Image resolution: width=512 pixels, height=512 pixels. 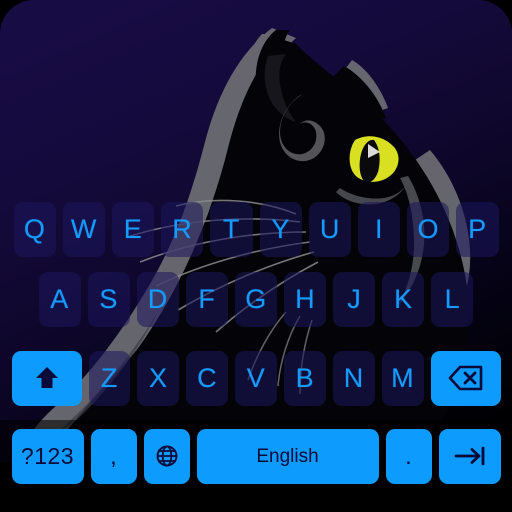 I want to click on key-e: E, so click(x=133, y=229).